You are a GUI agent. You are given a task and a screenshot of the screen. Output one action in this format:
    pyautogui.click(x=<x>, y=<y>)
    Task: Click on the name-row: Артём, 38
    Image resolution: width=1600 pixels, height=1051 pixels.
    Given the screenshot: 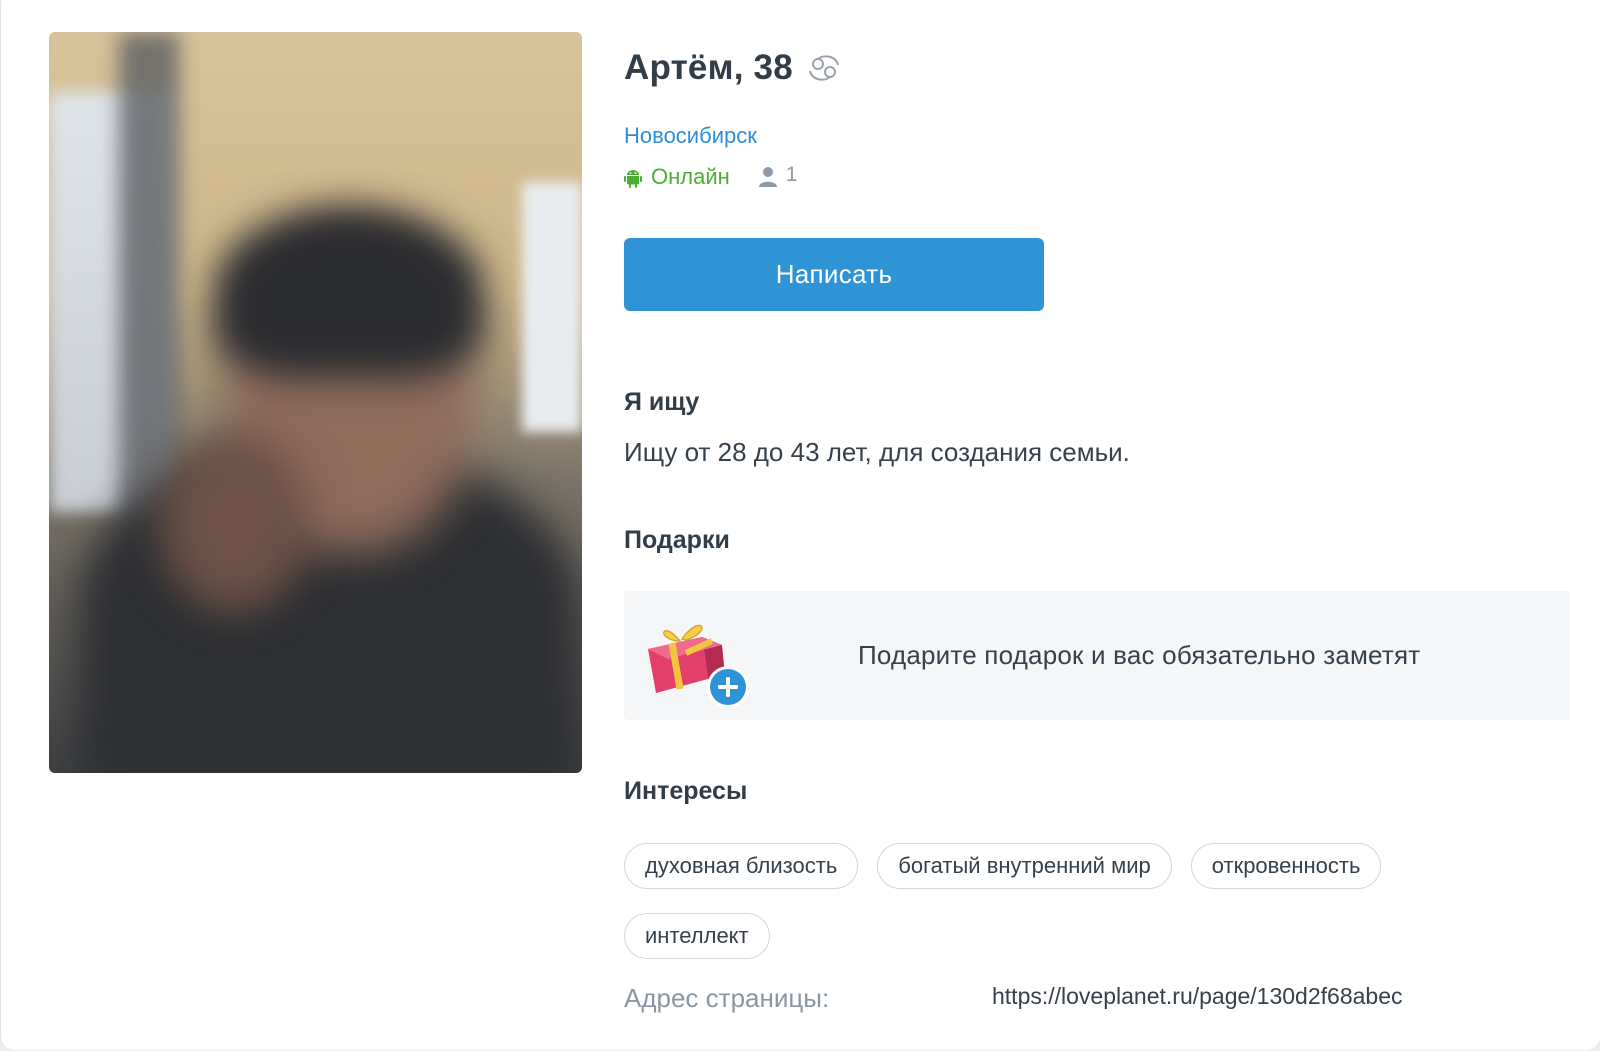 What is the action you would take?
    pyautogui.click(x=732, y=68)
    